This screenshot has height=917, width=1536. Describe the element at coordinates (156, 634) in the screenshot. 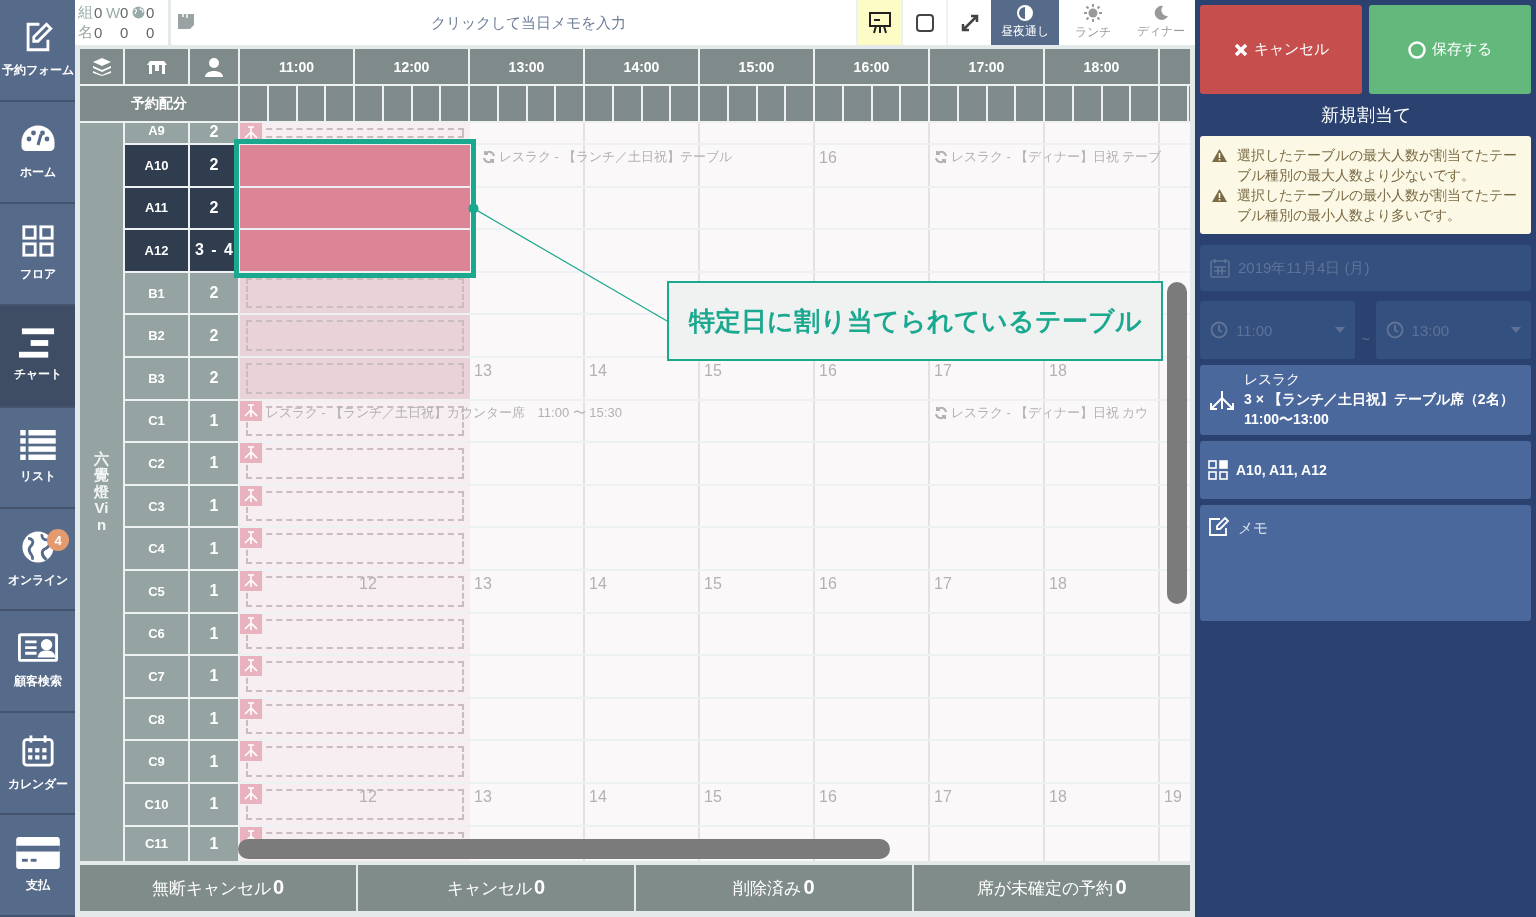

I see `table-name-cell: C6` at that location.